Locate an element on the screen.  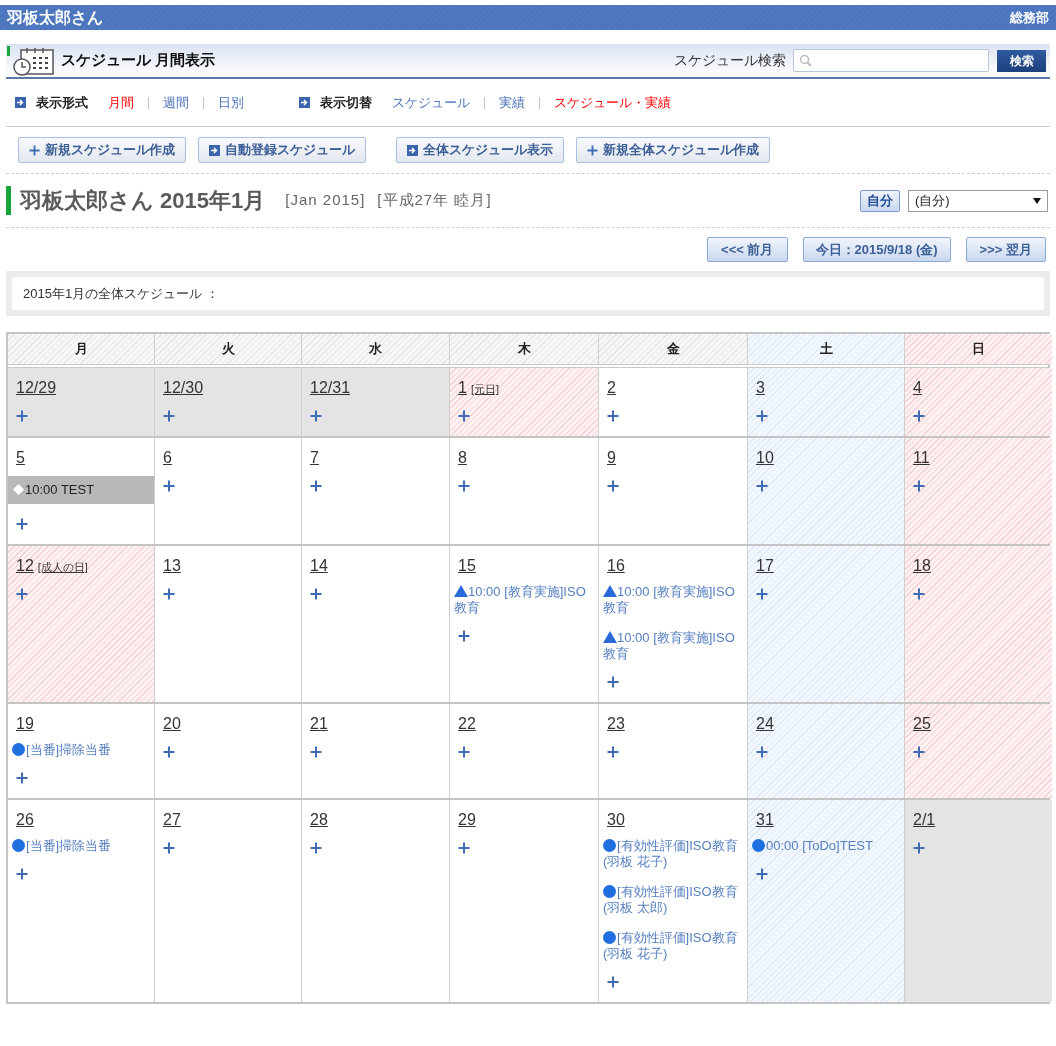
date-link: 21 is located at coordinates (319, 724).